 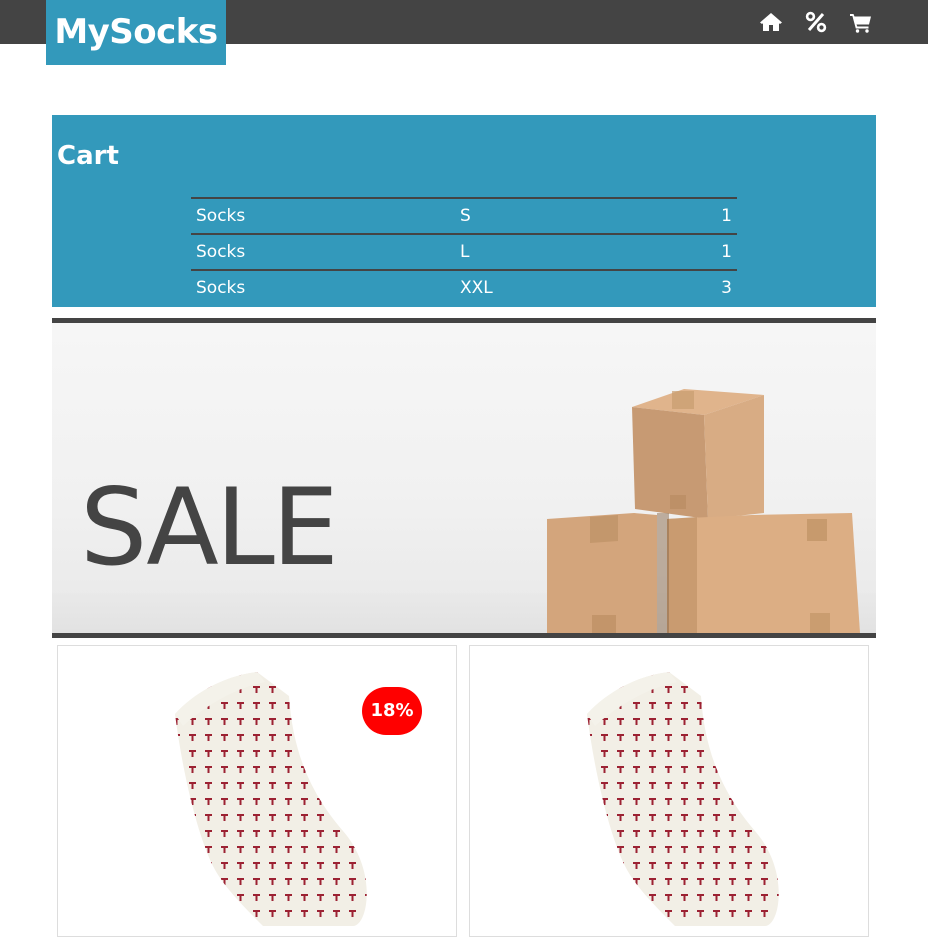 What do you see at coordinates (392, 711) in the screenshot?
I see `discount-badge: 18%` at bounding box center [392, 711].